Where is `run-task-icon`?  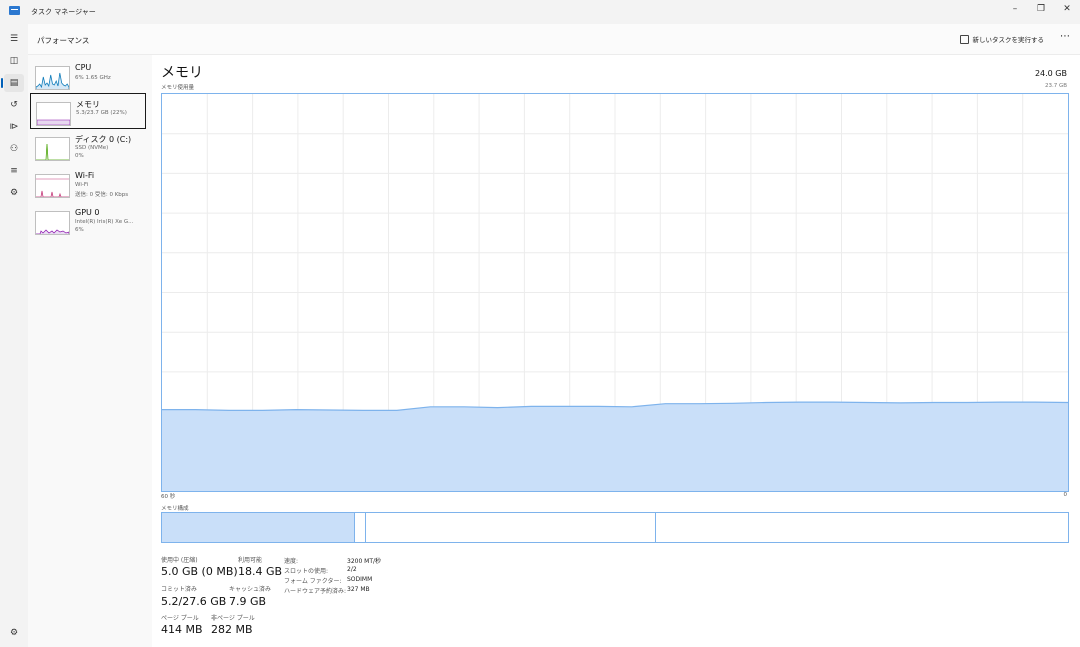
run-task-icon is located at coordinates (964, 39).